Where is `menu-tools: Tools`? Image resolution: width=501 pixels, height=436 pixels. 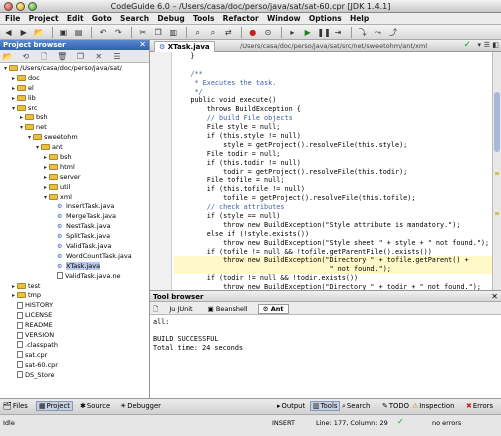
menu-tools: Tools is located at coordinates (203, 18).